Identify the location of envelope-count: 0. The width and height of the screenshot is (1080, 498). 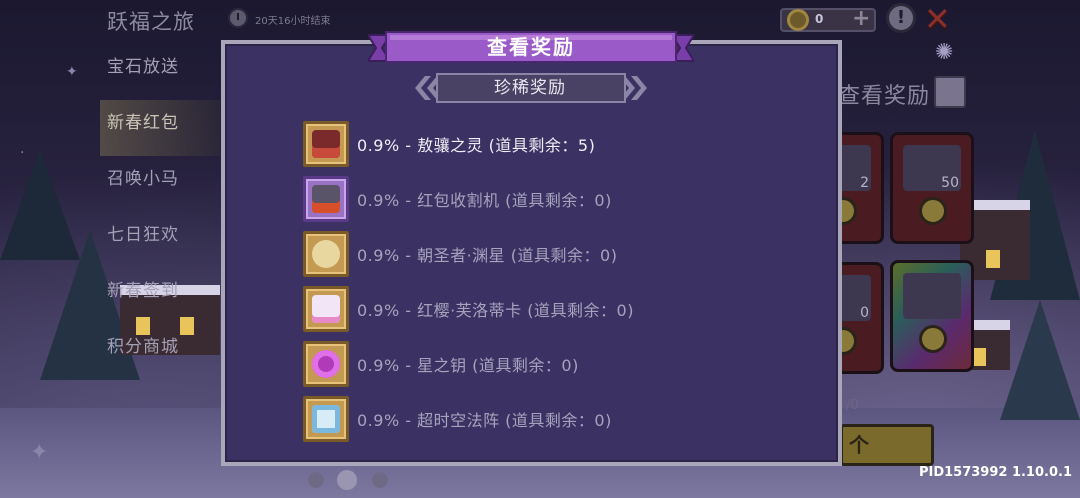
(864, 313).